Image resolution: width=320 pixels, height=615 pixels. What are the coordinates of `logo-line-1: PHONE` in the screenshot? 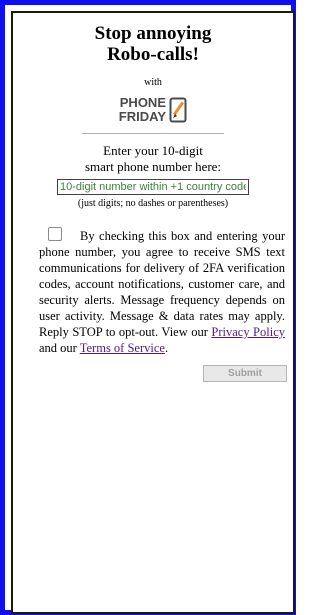 It's located at (142, 102).